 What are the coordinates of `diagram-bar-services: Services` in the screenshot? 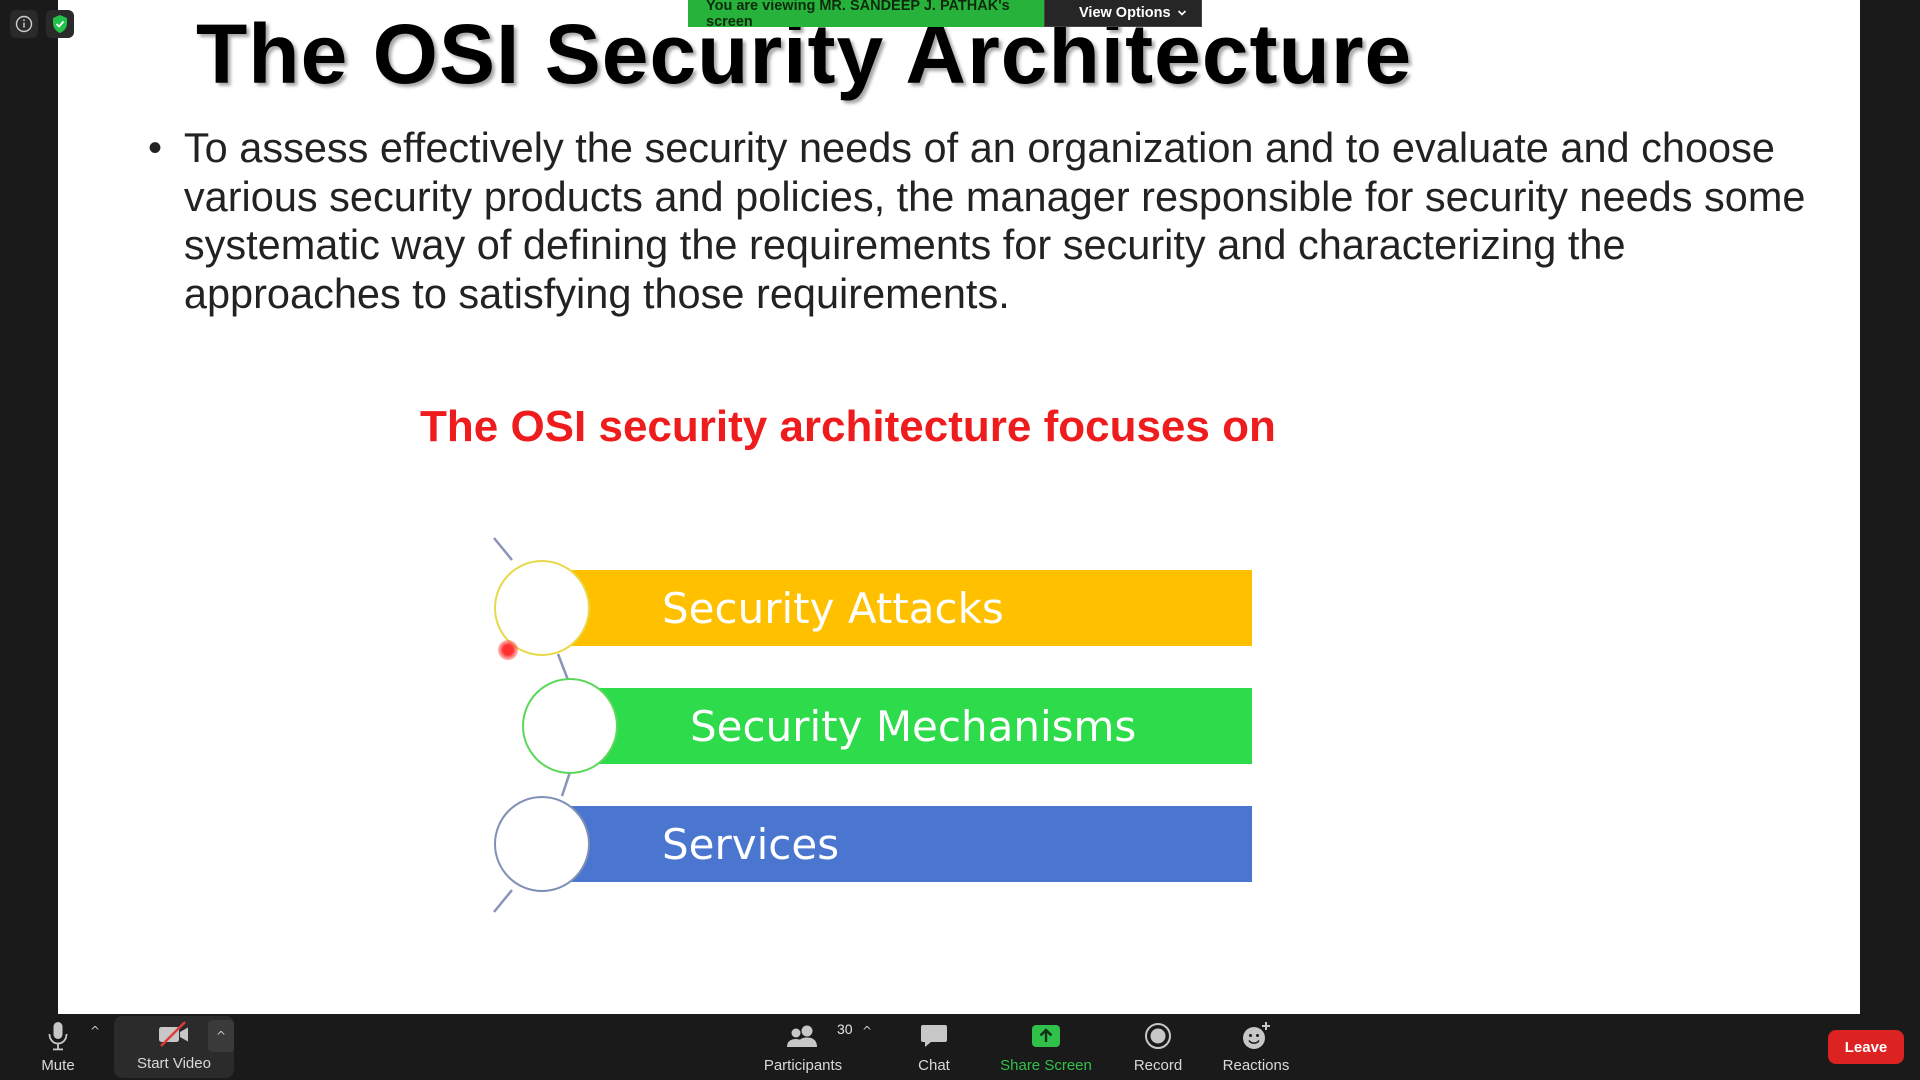 It's located at (907, 844).